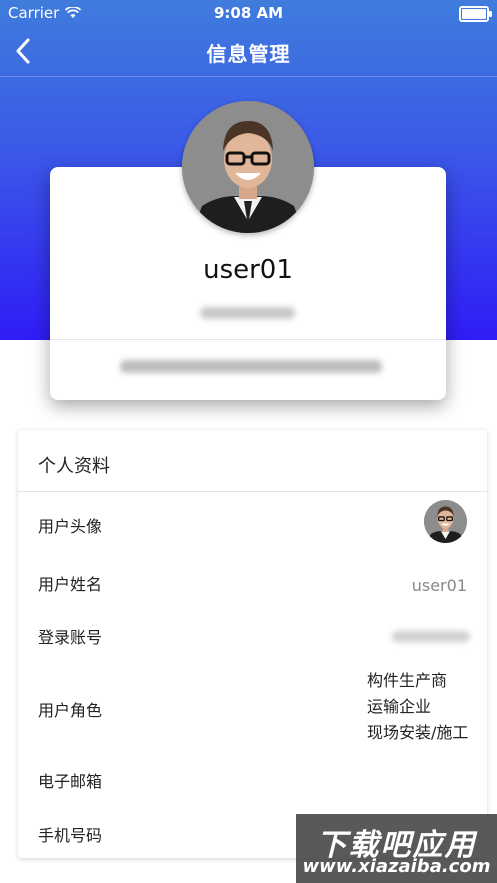 This screenshot has width=497, height=883. What do you see at coordinates (407, 680) in the screenshot?
I see `role-item: 构件生产商` at bounding box center [407, 680].